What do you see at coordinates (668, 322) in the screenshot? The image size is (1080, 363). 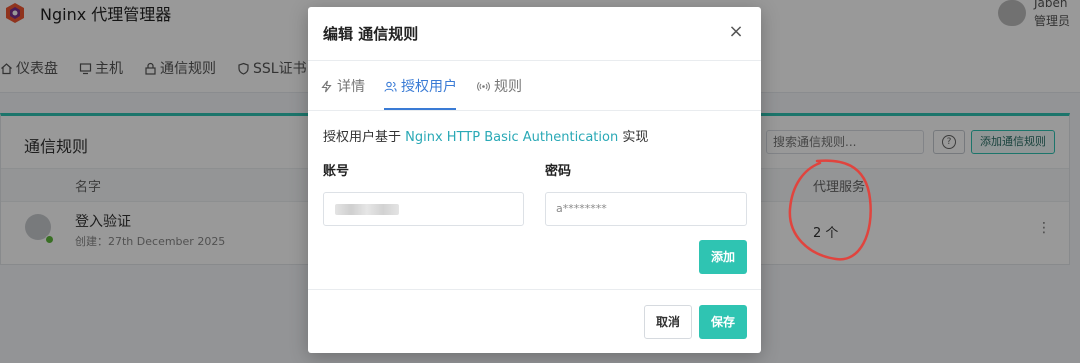 I see `cancel-button: 取消` at bounding box center [668, 322].